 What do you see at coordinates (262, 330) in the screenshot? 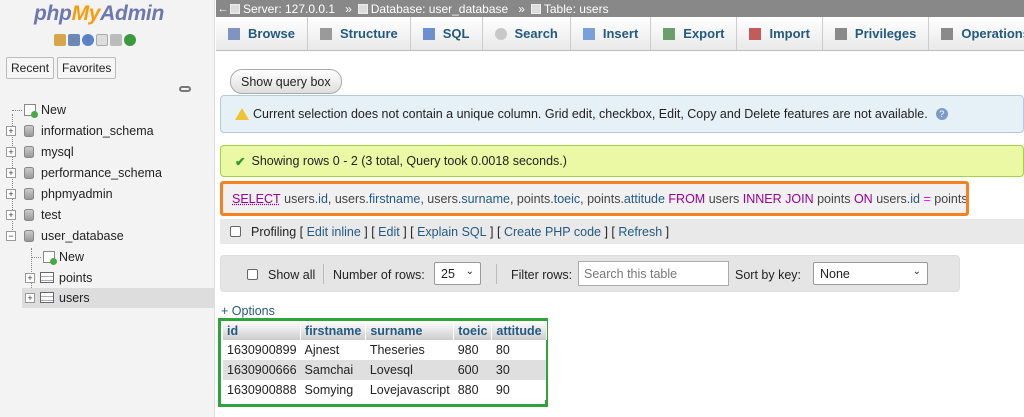
I see `column-header-id: id` at bounding box center [262, 330].